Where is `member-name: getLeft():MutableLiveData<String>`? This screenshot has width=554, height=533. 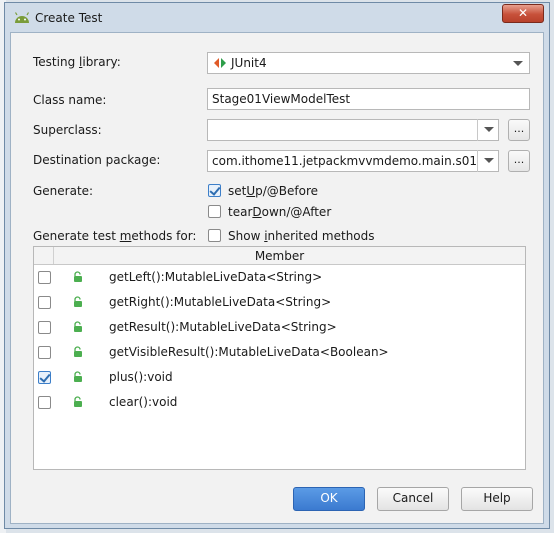 member-name: getLeft():MutableLiveData<String> is located at coordinates (216, 277).